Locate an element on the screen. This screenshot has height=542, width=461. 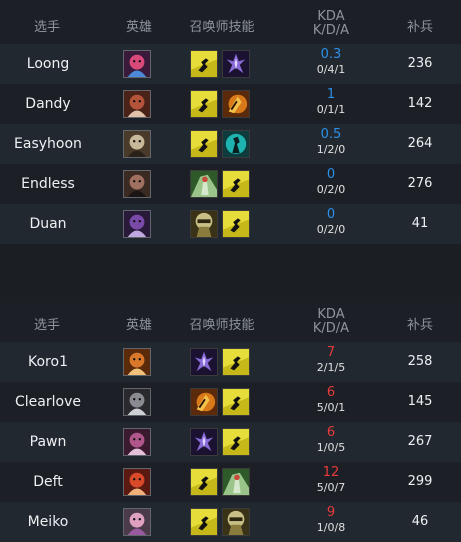
kda-ratio: 7 is located at coordinates (331, 352).